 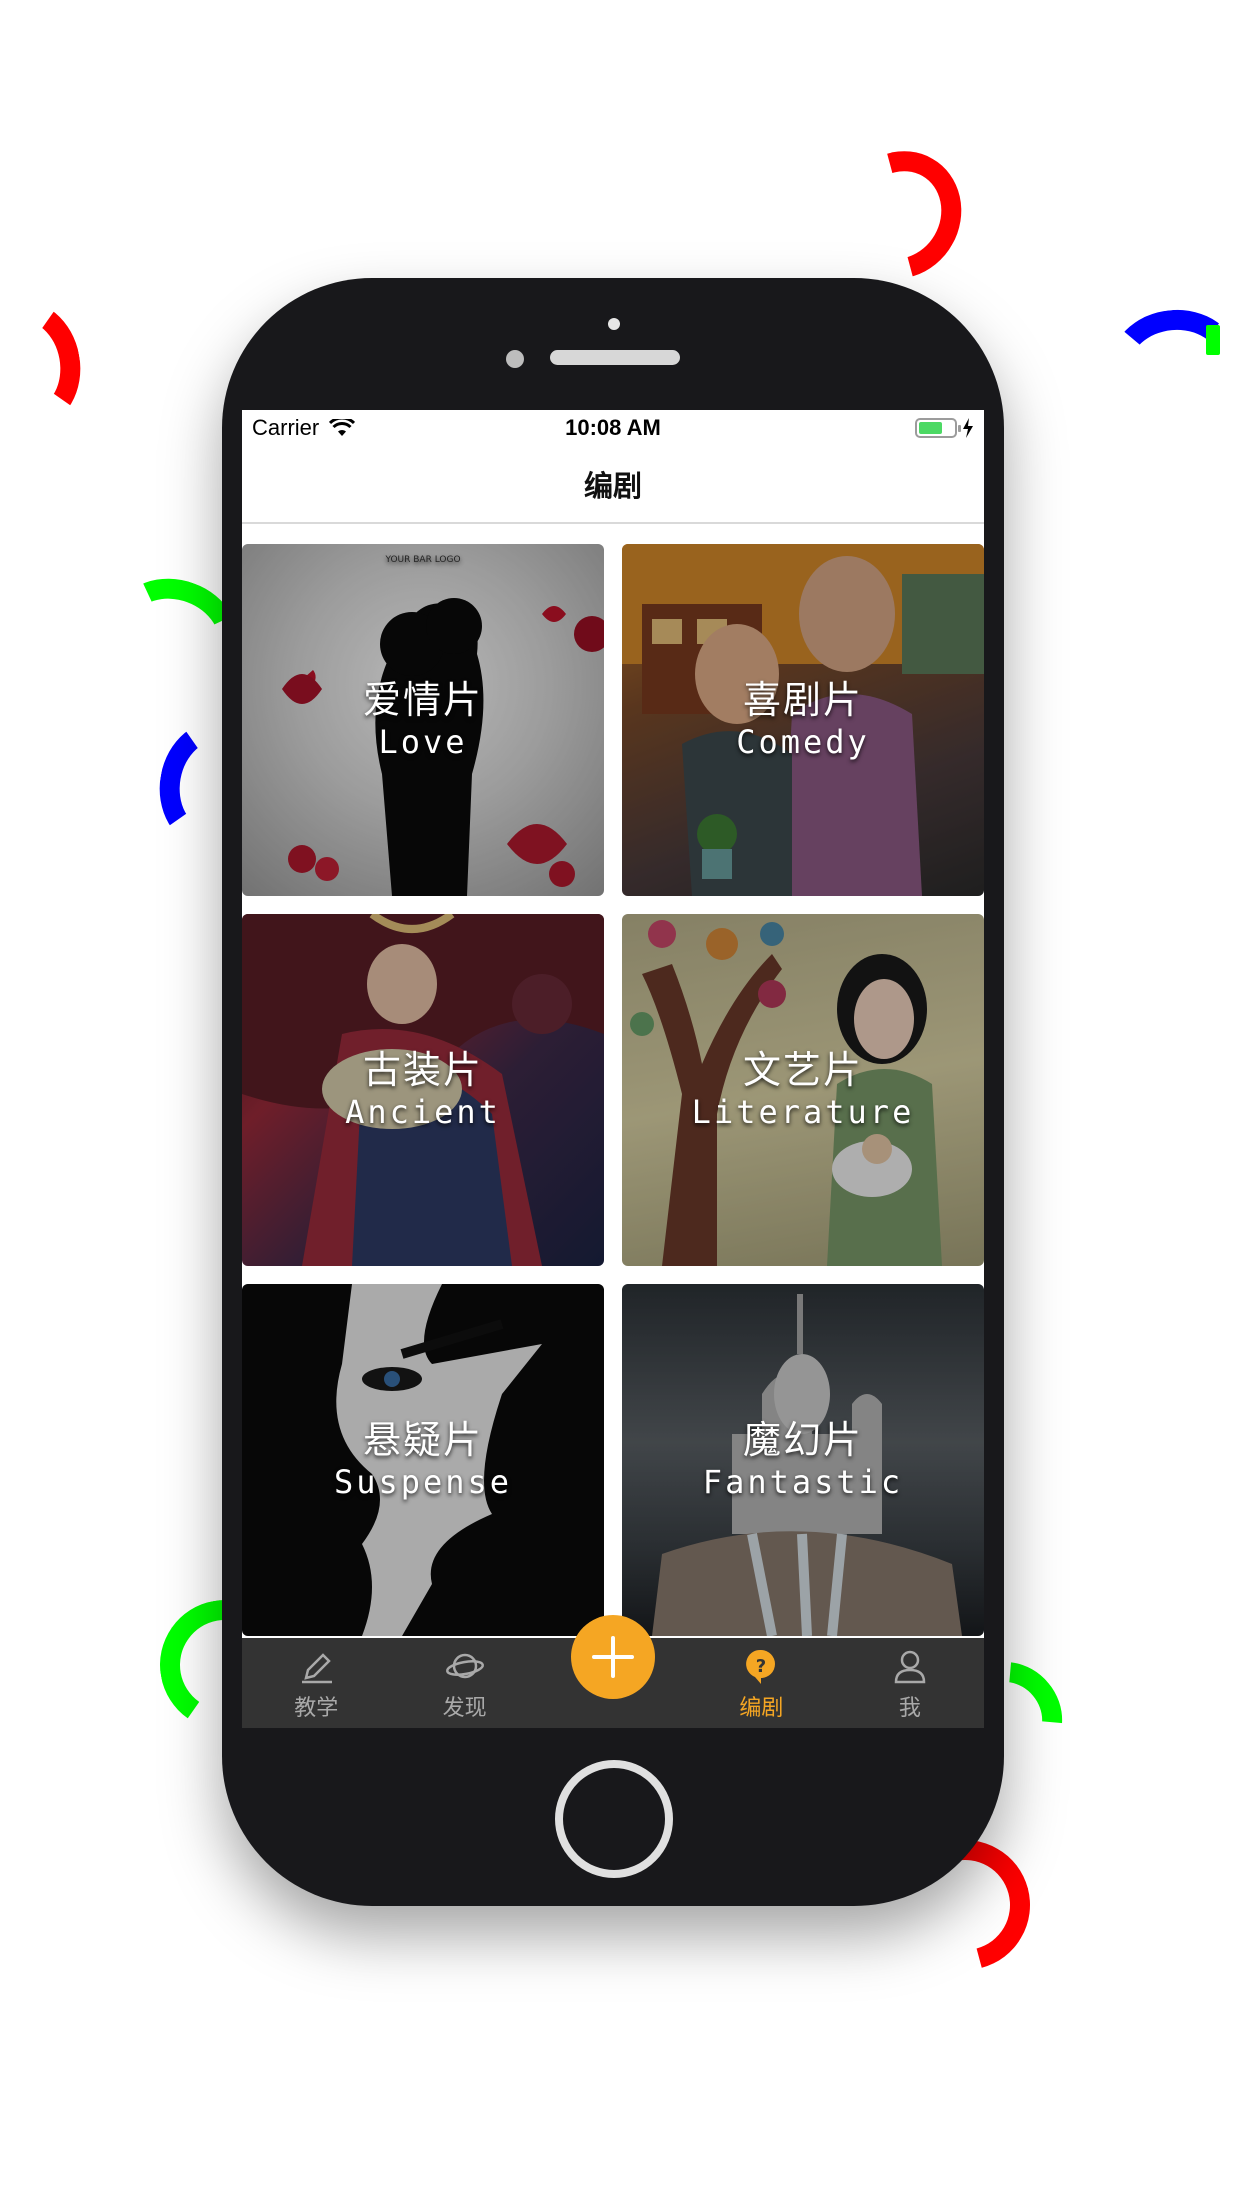 What do you see at coordinates (909, 1708) in the screenshot?
I see `tab-label: 我` at bounding box center [909, 1708].